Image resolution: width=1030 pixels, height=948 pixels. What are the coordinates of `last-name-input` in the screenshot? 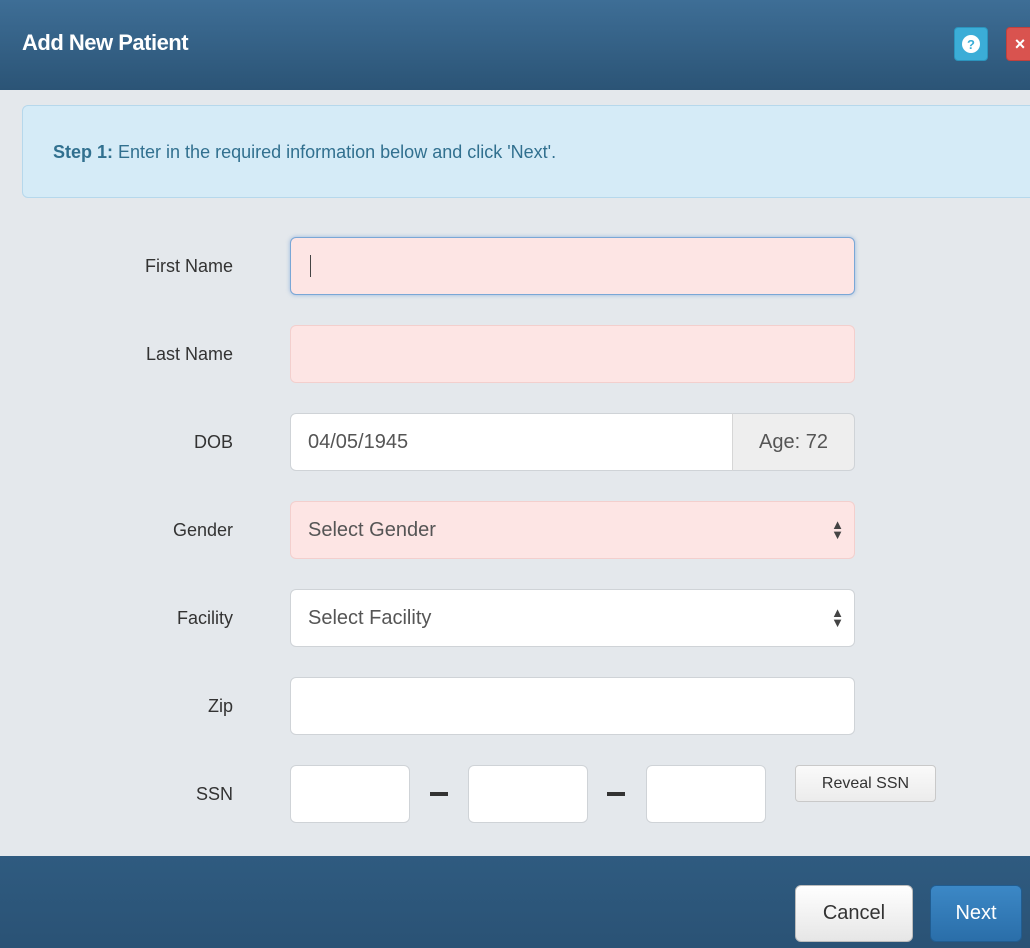 It's located at (572, 354).